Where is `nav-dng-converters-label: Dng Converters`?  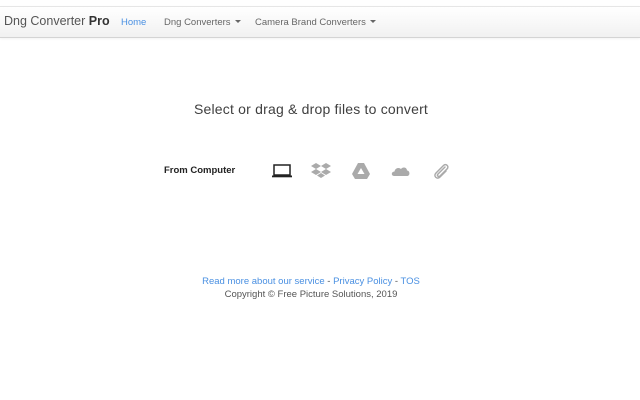 nav-dng-converters-label: Dng Converters is located at coordinates (197, 22).